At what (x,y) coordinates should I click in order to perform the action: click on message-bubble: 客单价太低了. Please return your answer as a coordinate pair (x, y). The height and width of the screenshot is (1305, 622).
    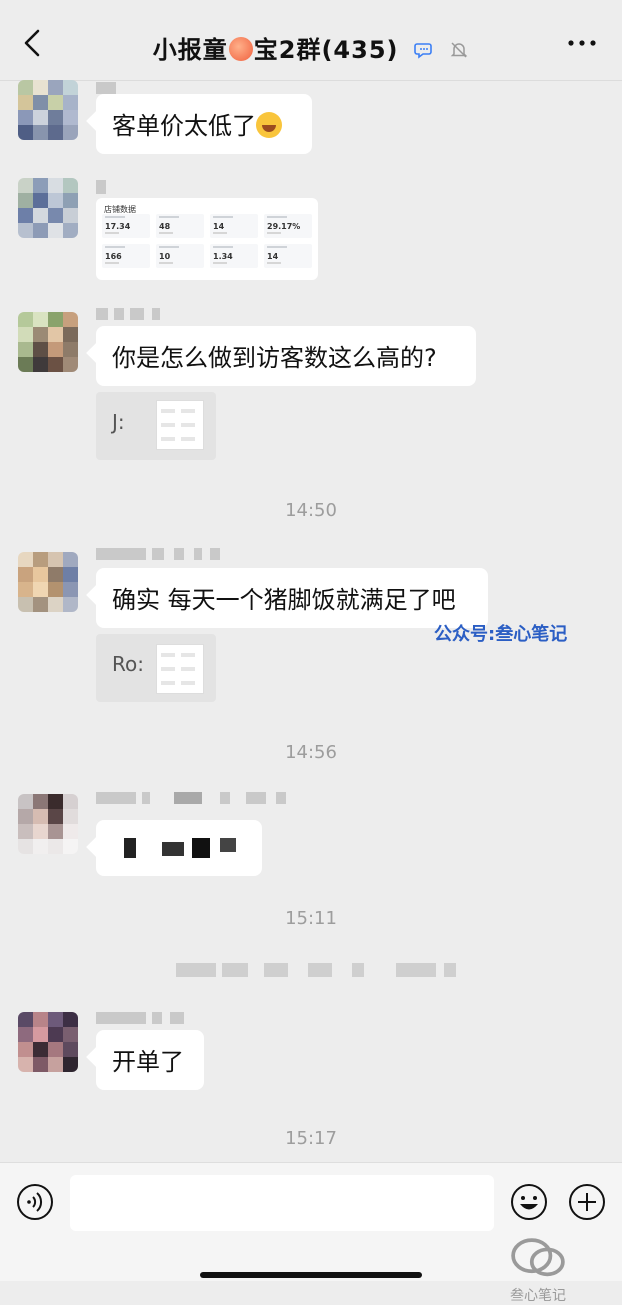
    Looking at the image, I should click on (204, 124).